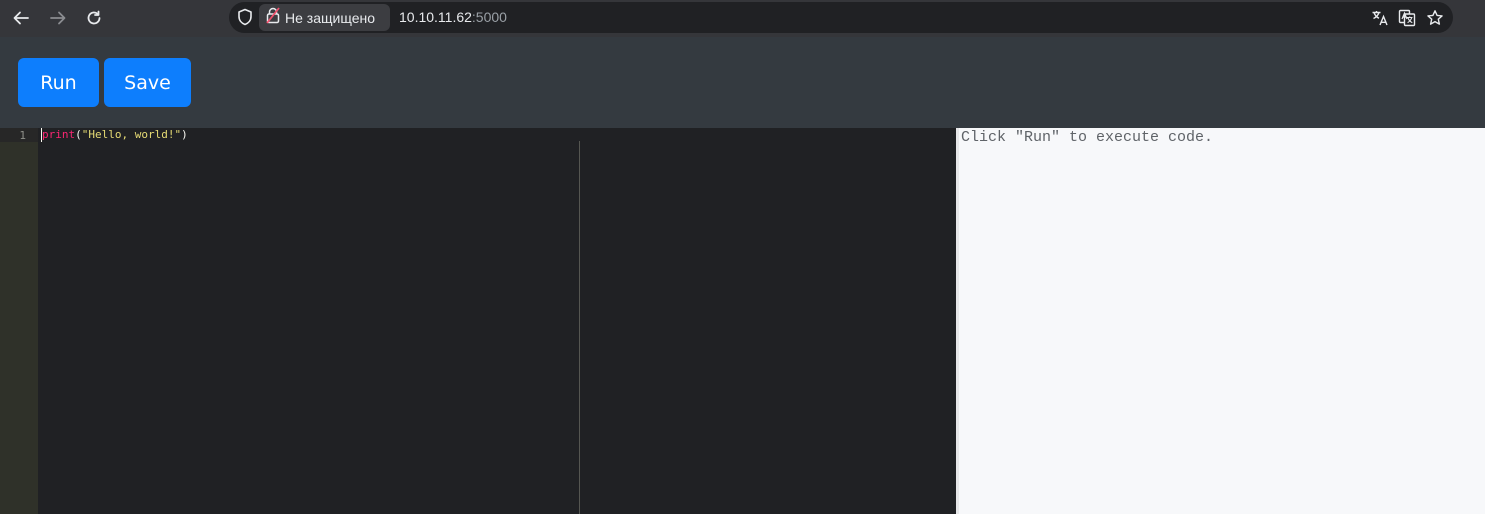 The image size is (1485, 514). Describe the element at coordinates (78, 134) in the screenshot. I see `code-token-paren-open: (` at that location.